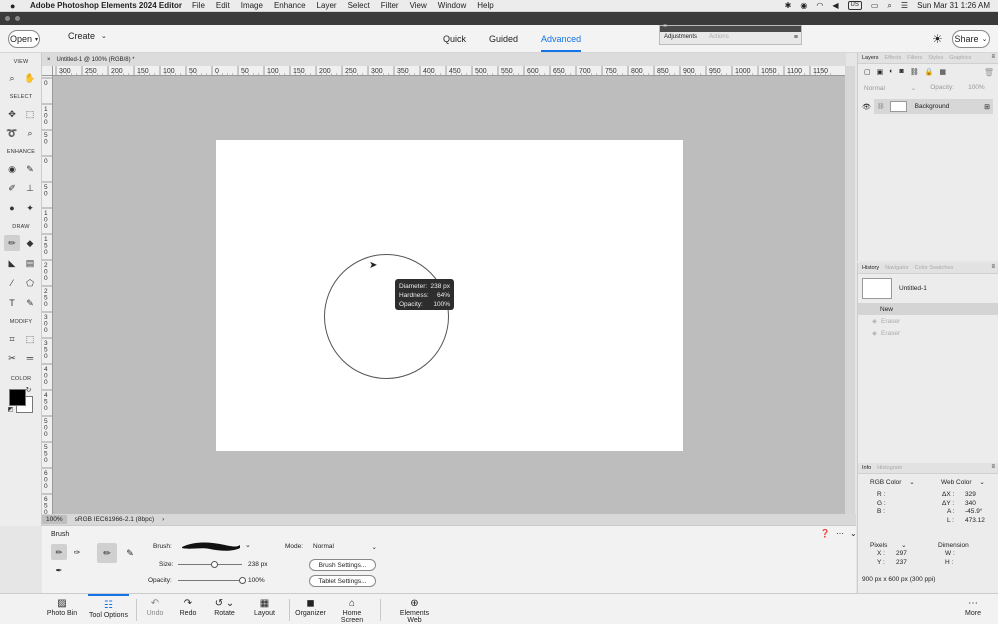 The height and width of the screenshot is (624, 998). What do you see at coordinates (108, 606) in the screenshot?
I see `tool-options-button: ☷ Tool Options` at bounding box center [108, 606].